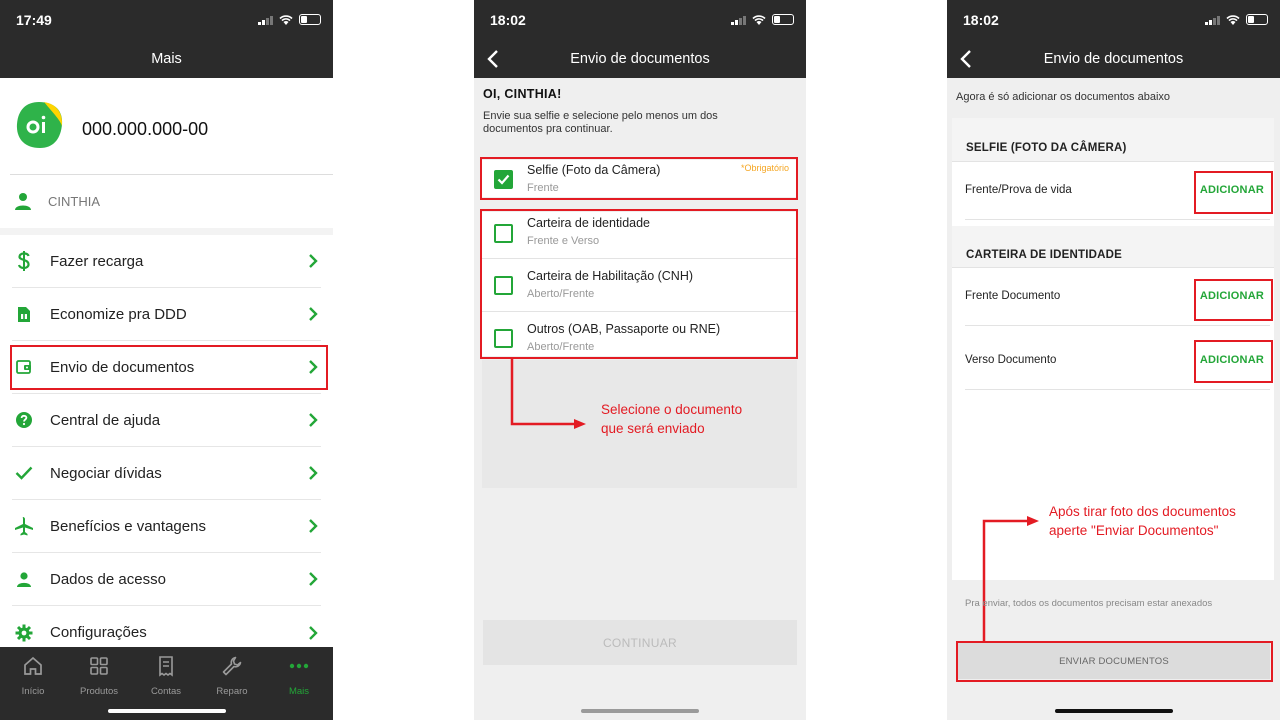 The height and width of the screenshot is (720, 1280). Describe the element at coordinates (122, 367) in the screenshot. I see `menu-label: Envio de documentos` at that location.